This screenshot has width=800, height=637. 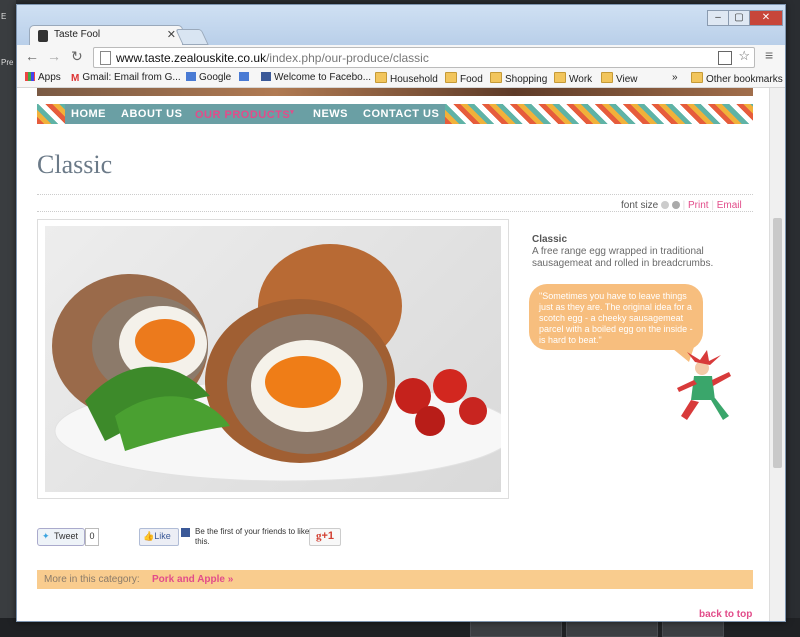 I want to click on product-name: Classic, so click(x=550, y=239).